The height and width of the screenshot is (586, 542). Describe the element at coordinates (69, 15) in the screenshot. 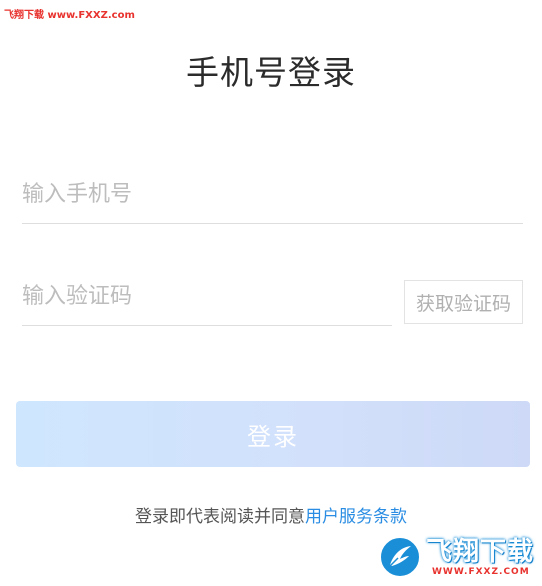

I see `watermark-text: 飞翔下载 www.FXXZ.com` at that location.